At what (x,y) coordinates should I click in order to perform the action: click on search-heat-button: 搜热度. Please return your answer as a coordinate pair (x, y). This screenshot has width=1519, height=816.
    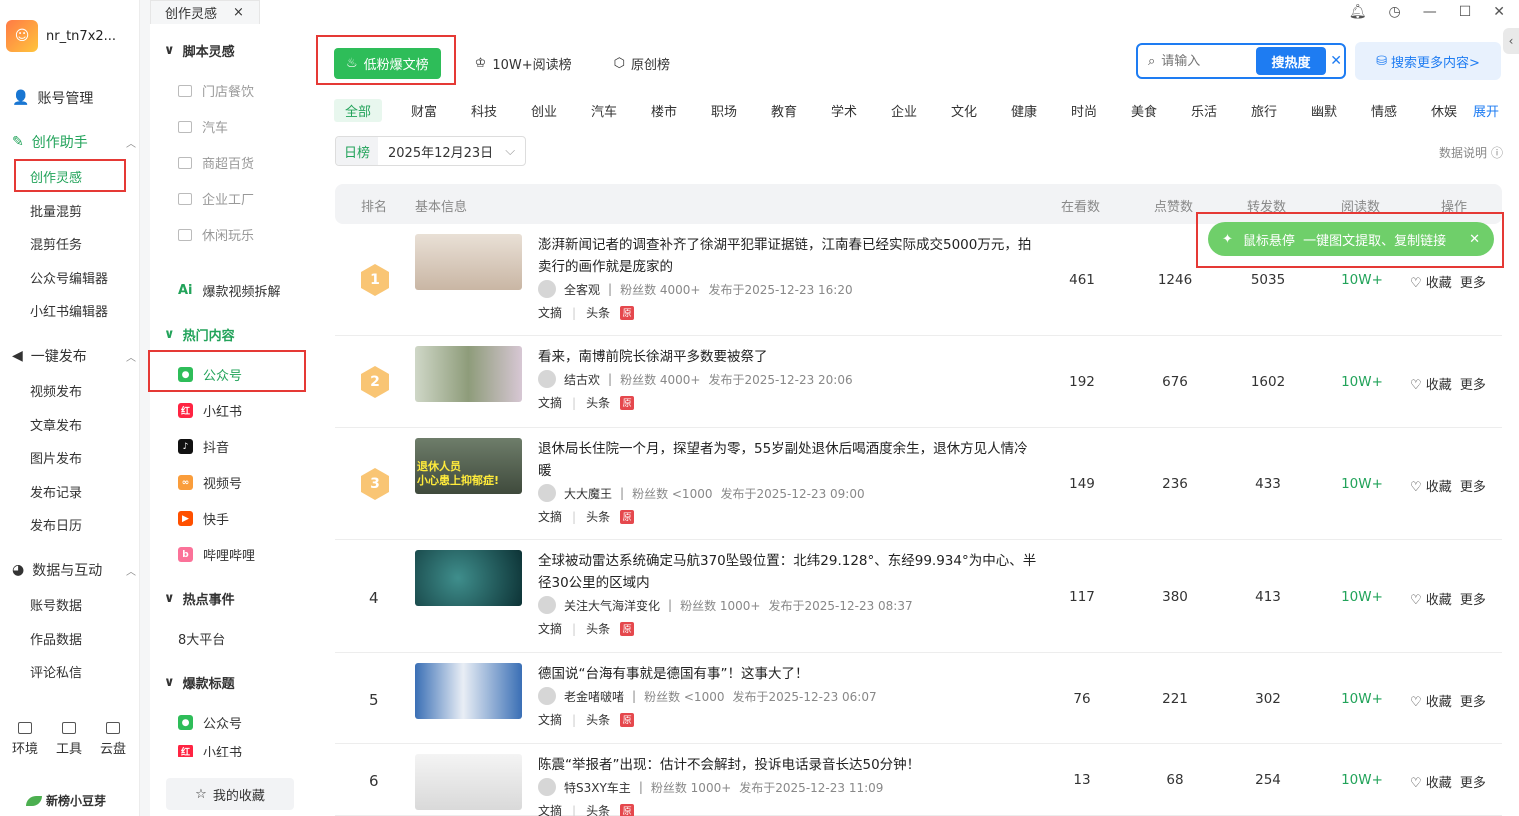
    Looking at the image, I should click on (1291, 61).